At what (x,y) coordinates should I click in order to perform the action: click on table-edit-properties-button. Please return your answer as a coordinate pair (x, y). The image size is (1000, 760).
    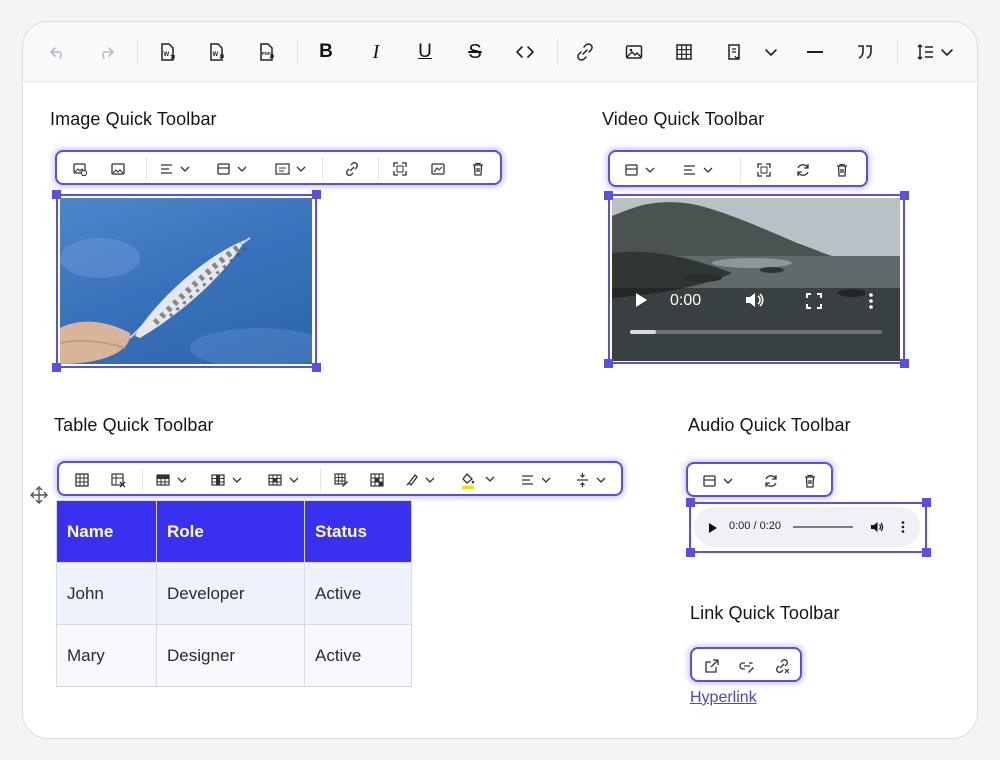
    Looking at the image, I should click on (341, 480).